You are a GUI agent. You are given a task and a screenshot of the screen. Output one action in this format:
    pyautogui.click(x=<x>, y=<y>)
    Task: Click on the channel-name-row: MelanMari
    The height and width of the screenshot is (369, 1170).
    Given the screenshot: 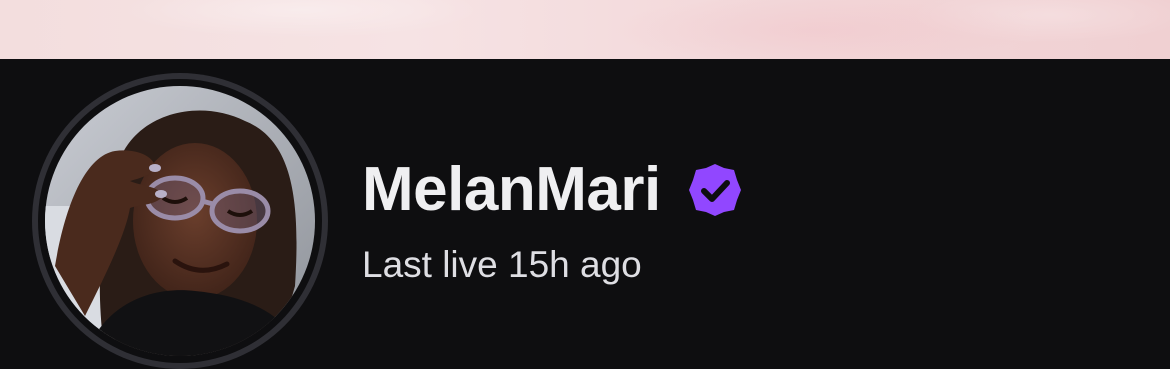 What is the action you would take?
    pyautogui.click(x=552, y=190)
    